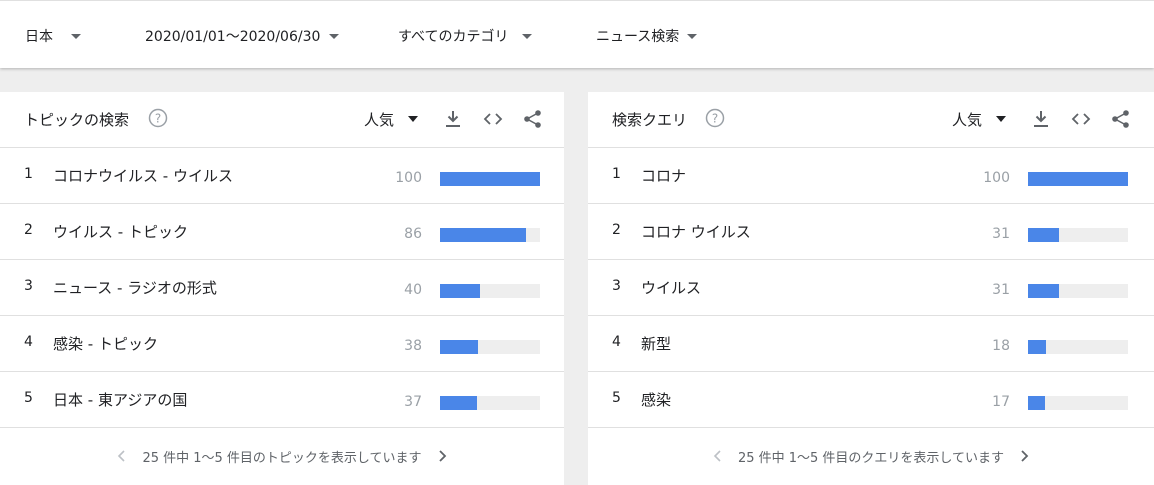 This screenshot has height=485, width=1154. Describe the element at coordinates (120, 400) in the screenshot. I see `item-label: 日本 - 東アジアの国` at that location.